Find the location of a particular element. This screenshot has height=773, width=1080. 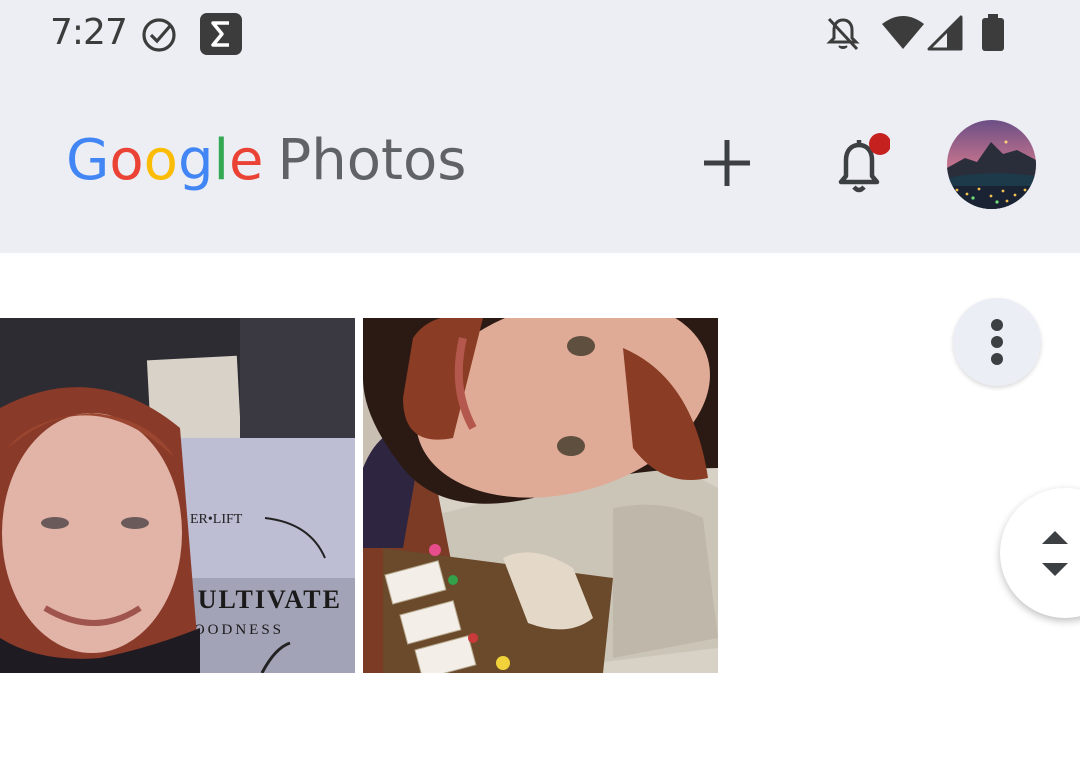

logo-letter: l is located at coordinates (221, 160).